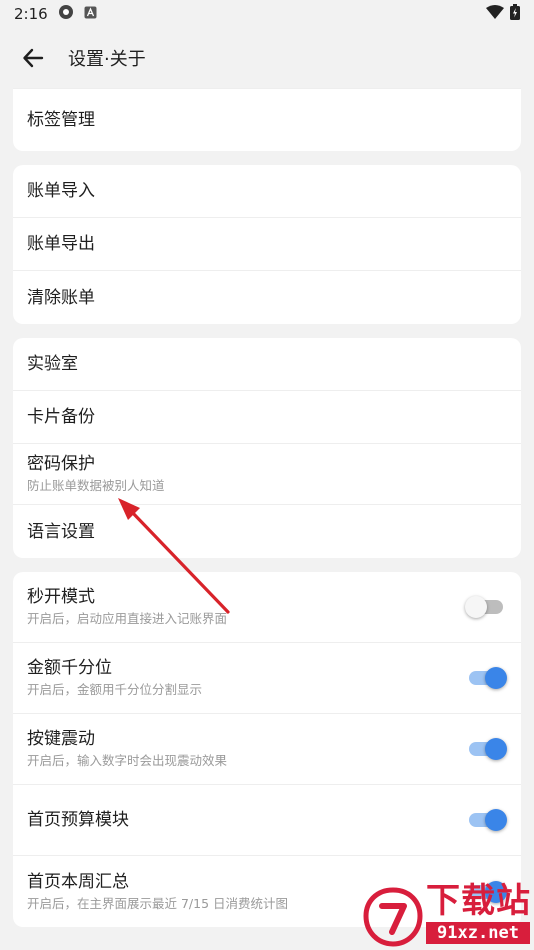 This screenshot has width=534, height=950. I want to click on settings-item-title: 语言设置, so click(61, 531).